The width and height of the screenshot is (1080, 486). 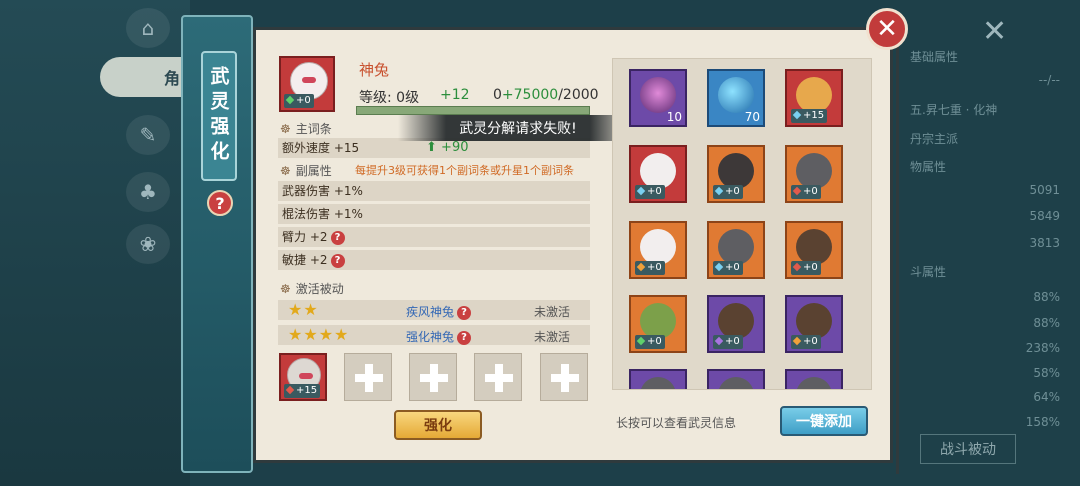 I want to click on background-stat-row: 5091, so click(x=980, y=191).